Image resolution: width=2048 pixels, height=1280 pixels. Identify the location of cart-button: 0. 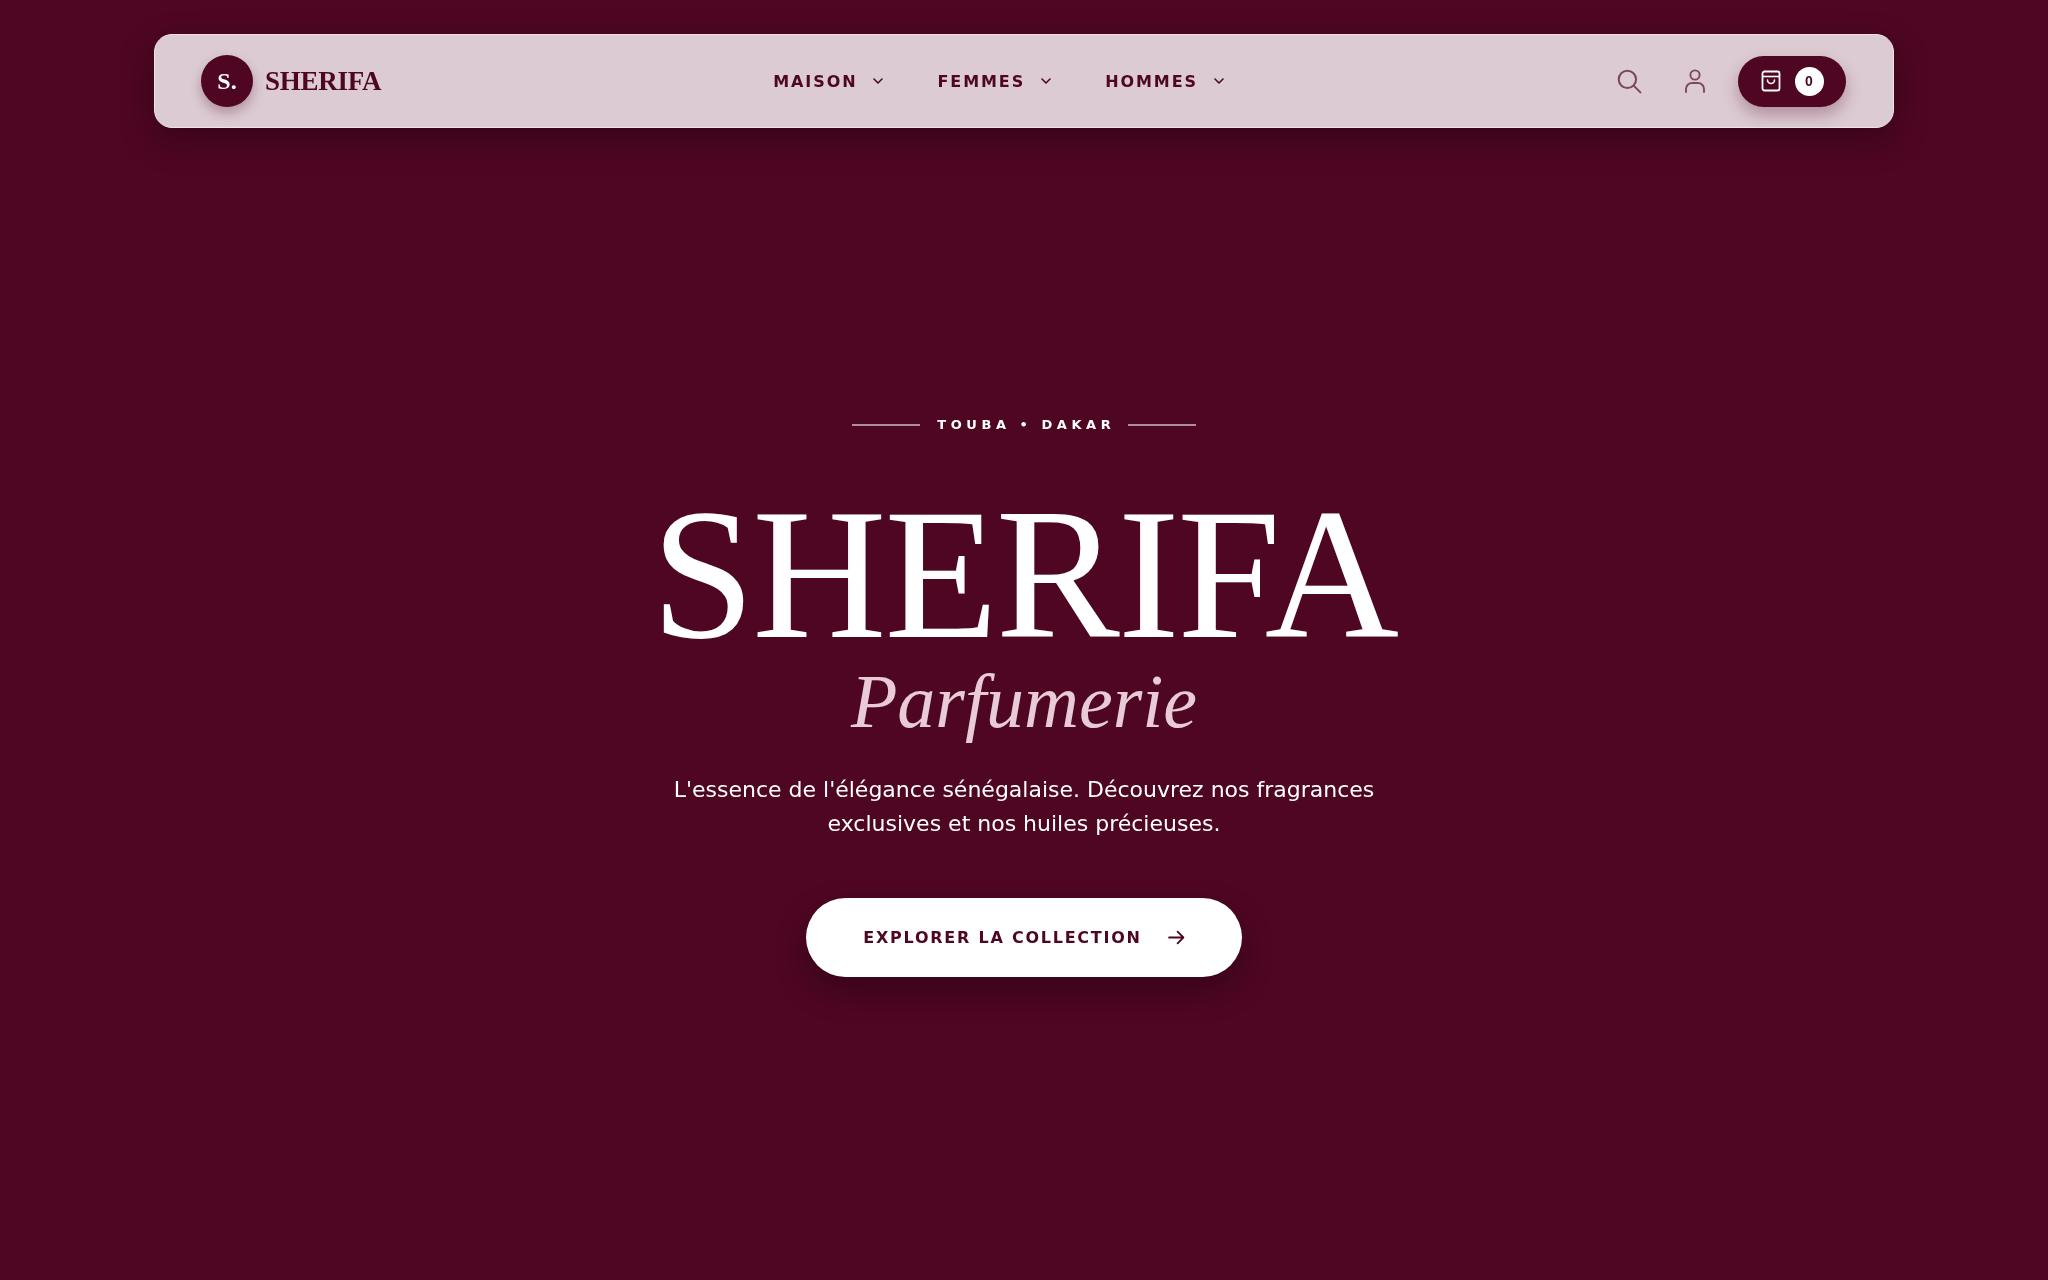
(1792, 81).